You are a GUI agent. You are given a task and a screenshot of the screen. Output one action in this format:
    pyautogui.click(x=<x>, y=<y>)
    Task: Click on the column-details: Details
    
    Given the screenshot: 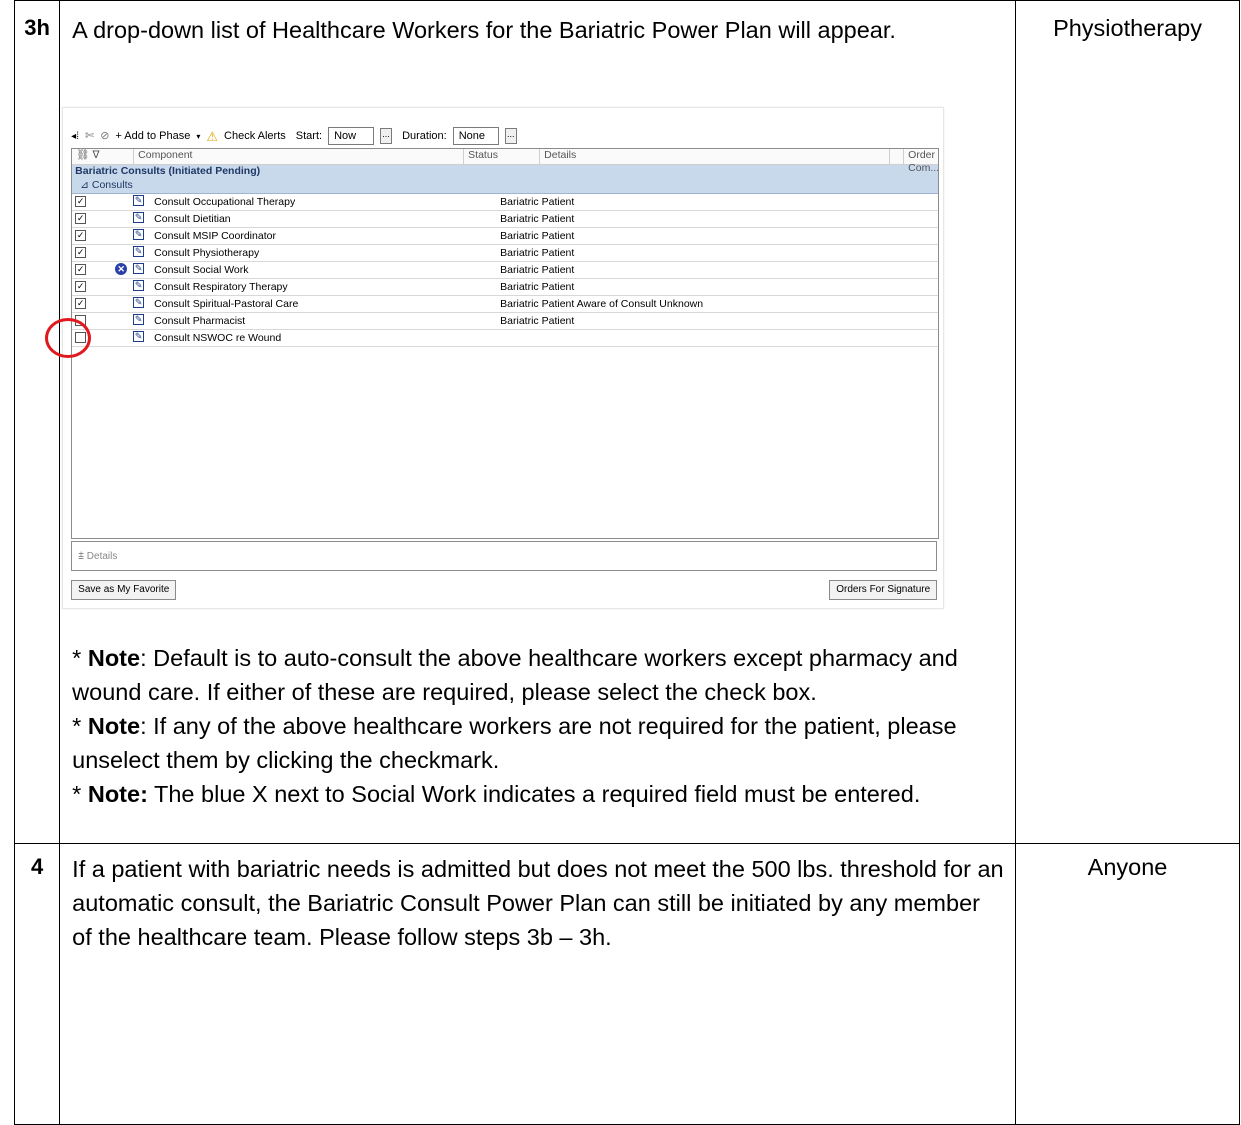 What is the action you would take?
    pyautogui.click(x=715, y=156)
    